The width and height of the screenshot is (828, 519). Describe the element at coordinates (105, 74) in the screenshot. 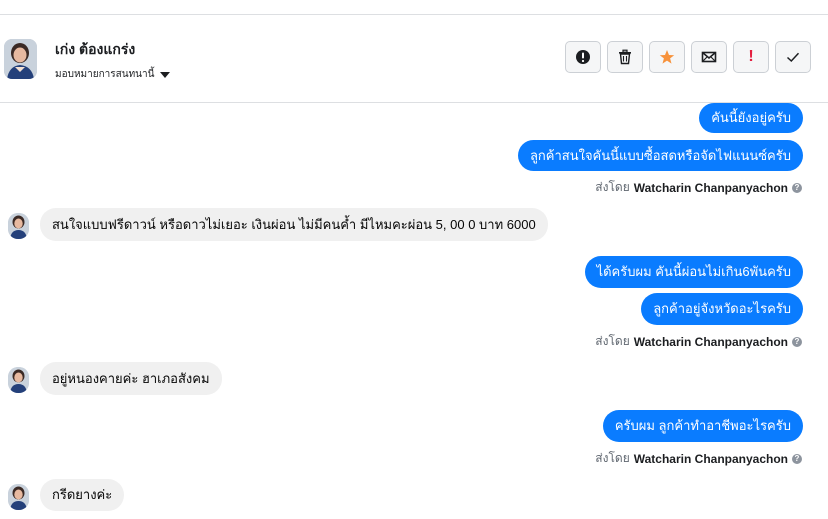

I see `assign-label: มอบหมายการสนทนานี้` at that location.